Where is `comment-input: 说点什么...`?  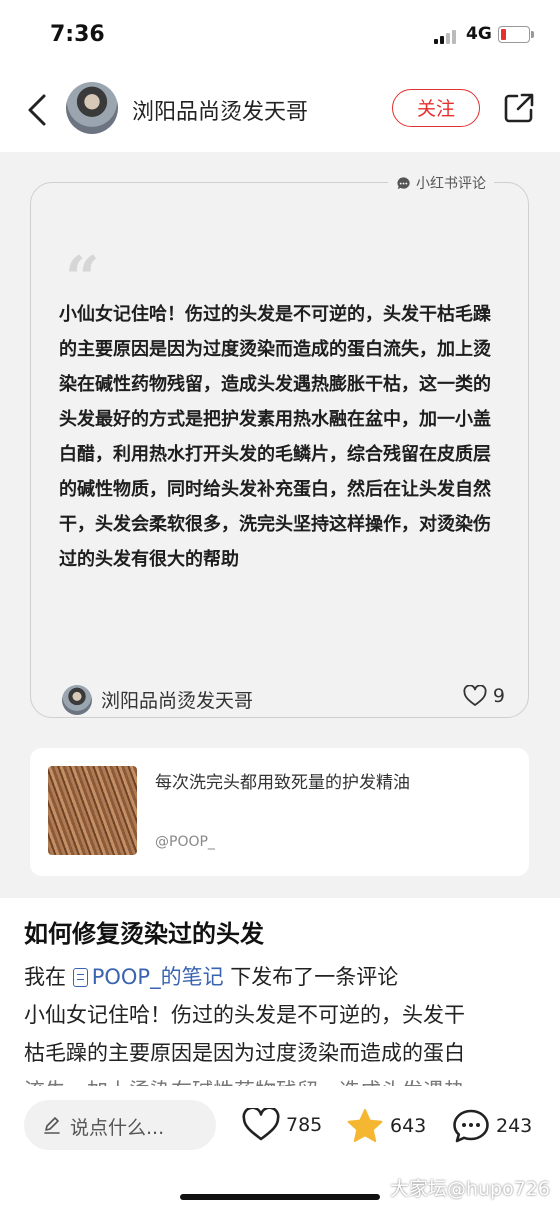
comment-input: 说点什么... is located at coordinates (120, 1125).